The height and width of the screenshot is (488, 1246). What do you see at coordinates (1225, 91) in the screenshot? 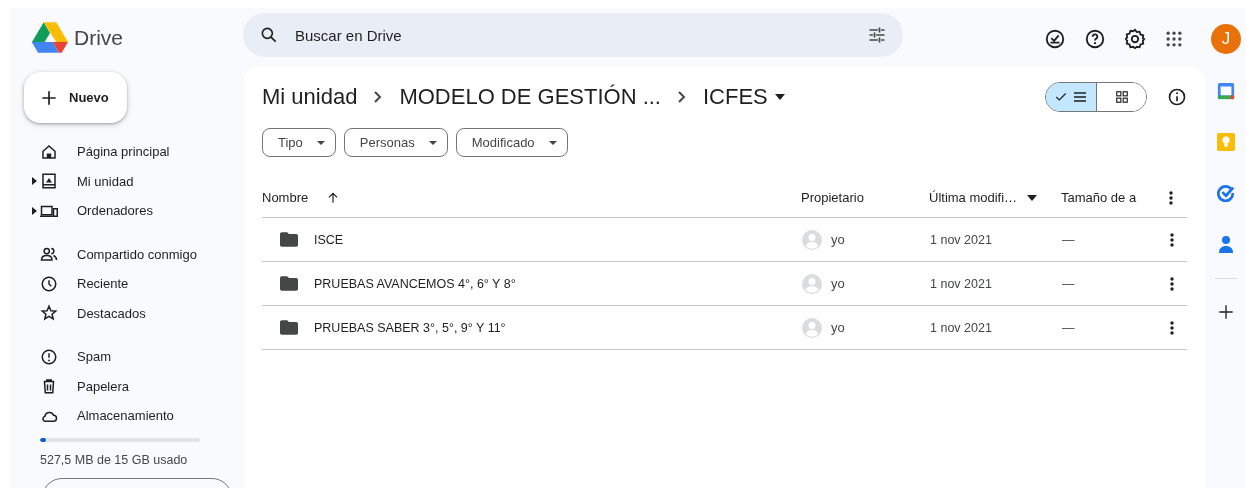
I see `calendar-icon` at bounding box center [1225, 91].